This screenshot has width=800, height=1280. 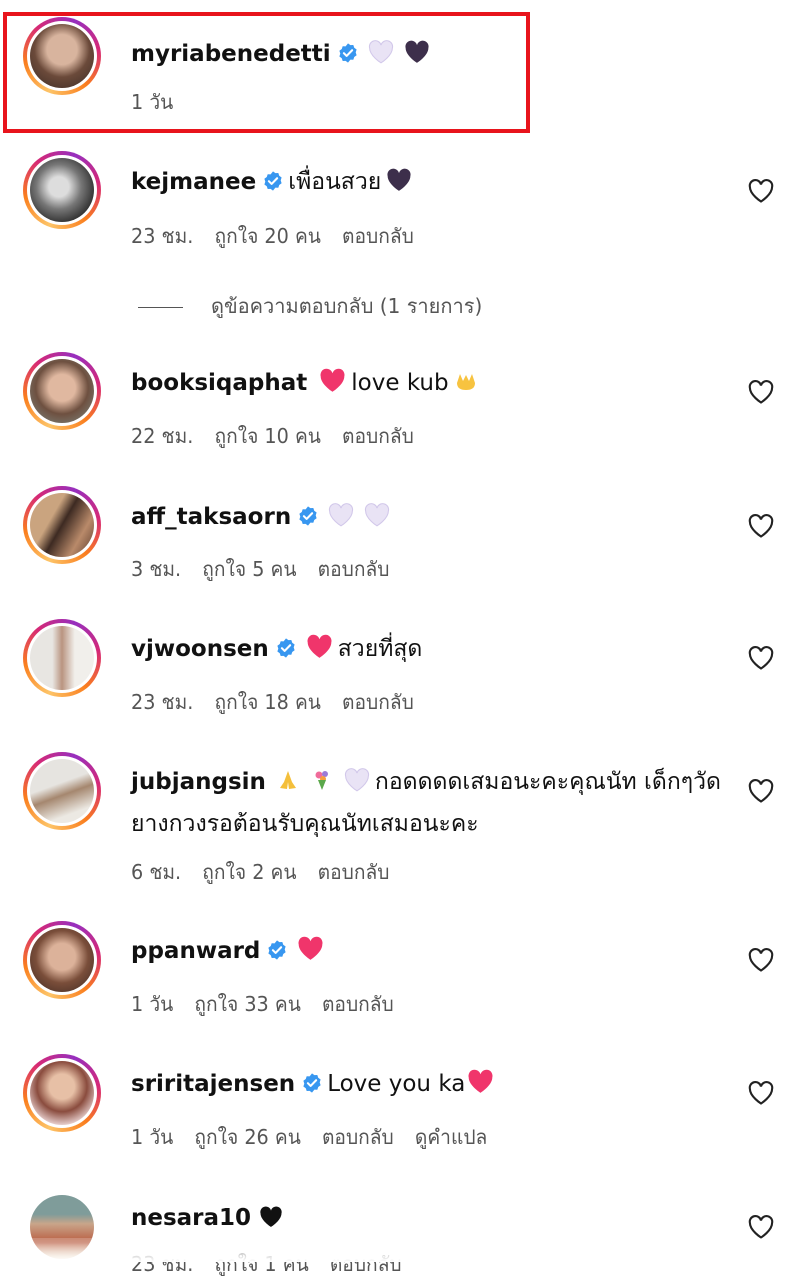 I want to click on comment-meta: 1 วัน ถูกใจ 33 คน ตอบกลับ, so click(x=273, y=1004).